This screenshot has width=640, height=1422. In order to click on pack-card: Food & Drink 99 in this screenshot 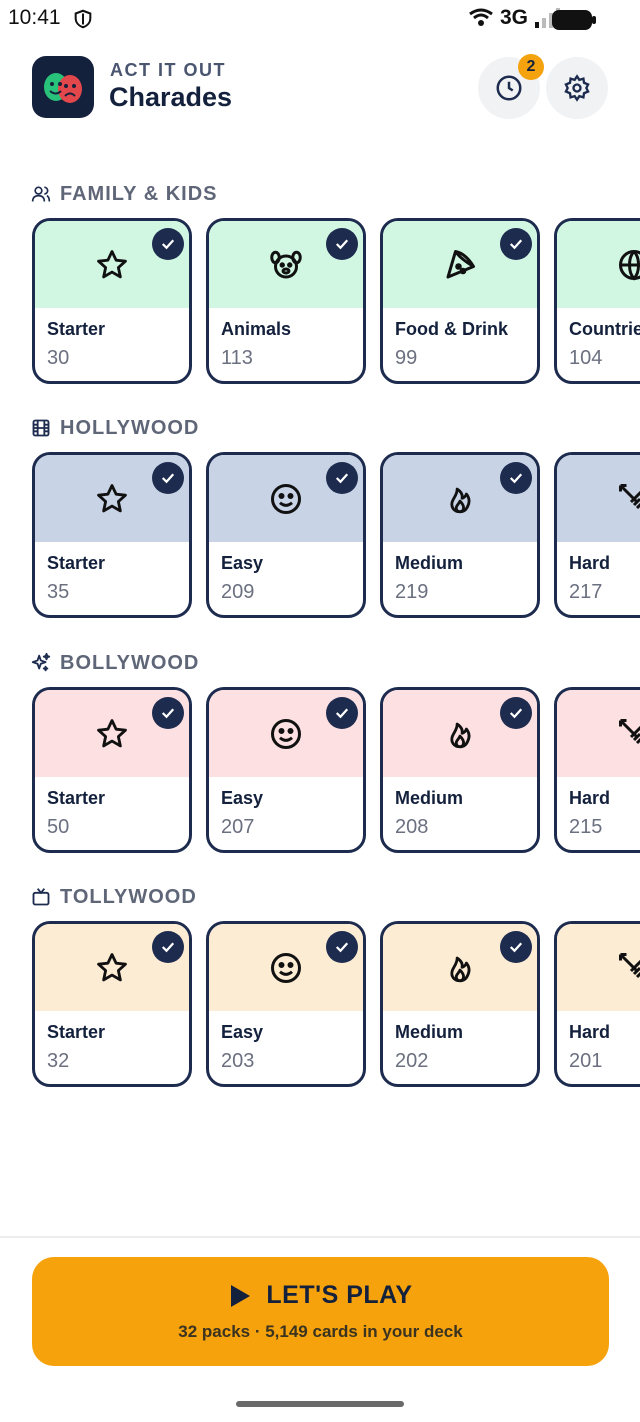, I will do `click(460, 301)`.